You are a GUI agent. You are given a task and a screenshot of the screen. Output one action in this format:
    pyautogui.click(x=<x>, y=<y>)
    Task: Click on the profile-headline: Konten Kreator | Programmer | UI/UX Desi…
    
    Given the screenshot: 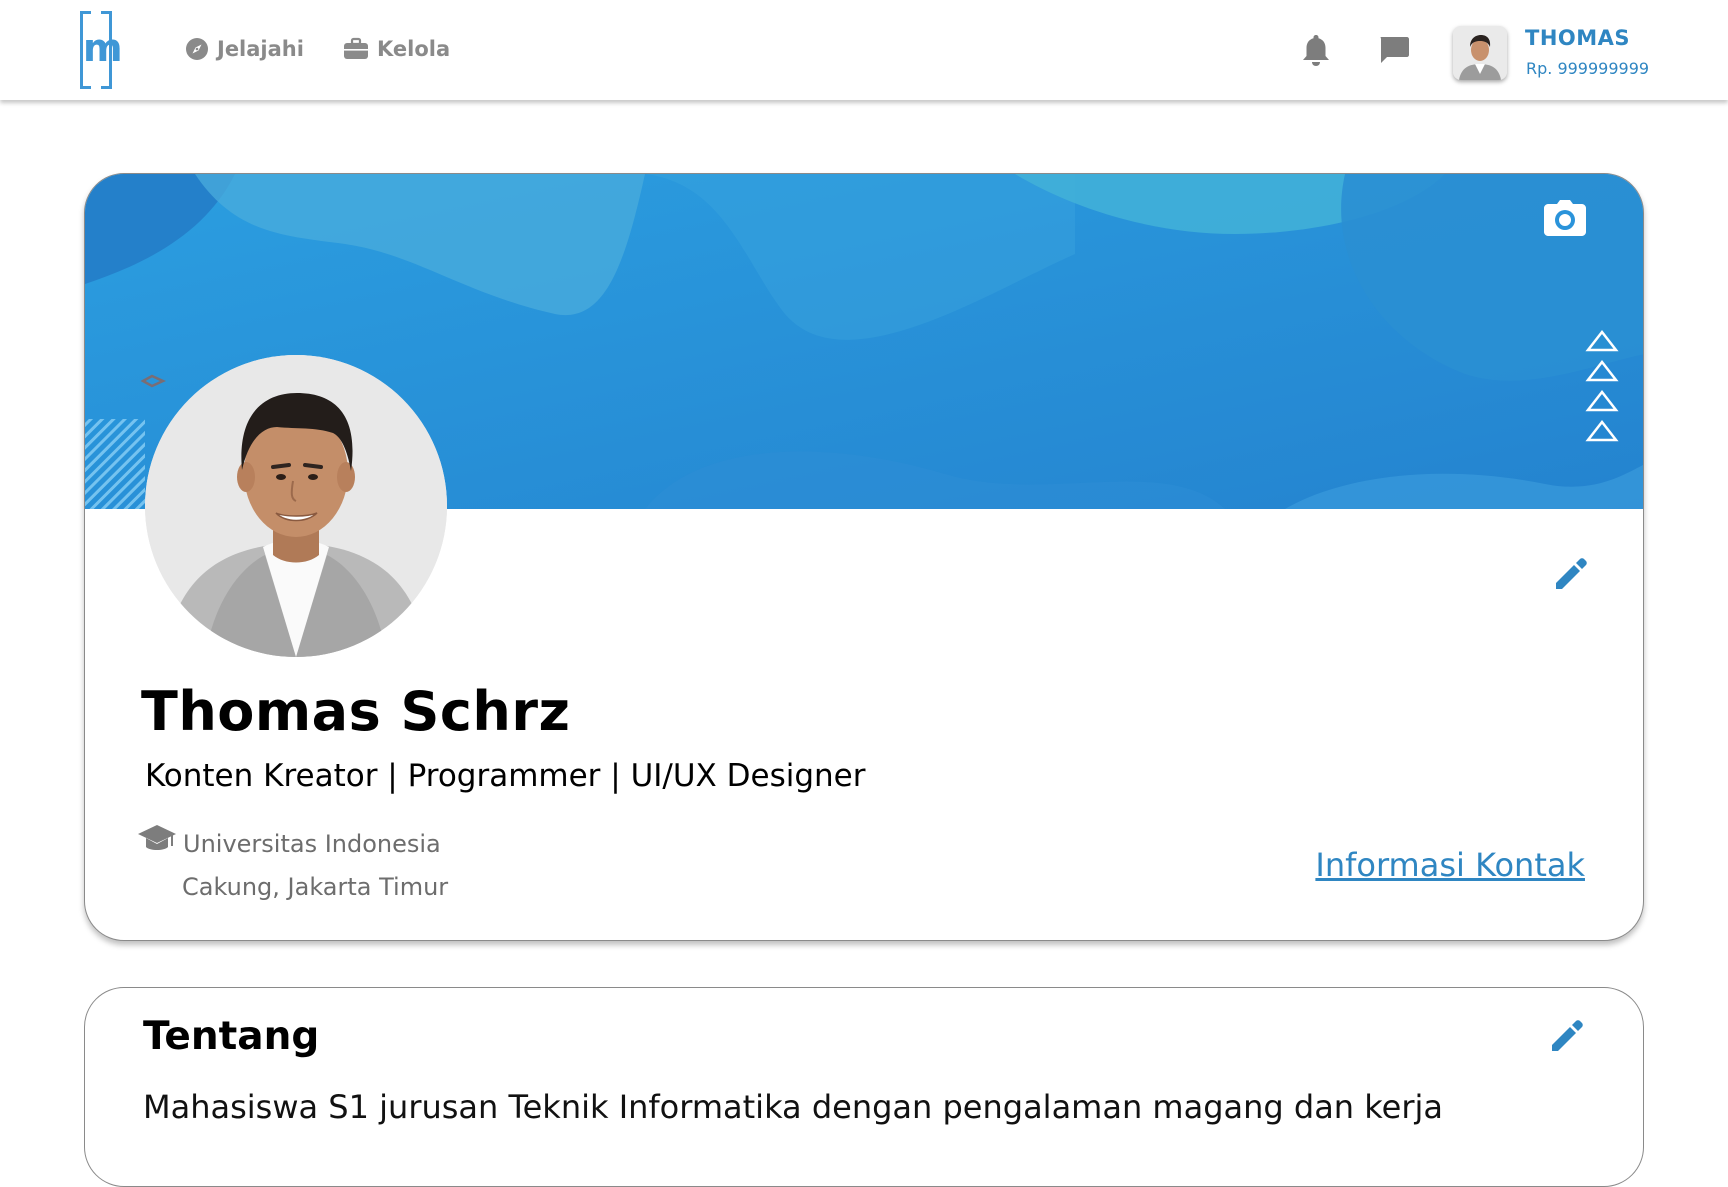 What is the action you would take?
    pyautogui.click(x=505, y=776)
    